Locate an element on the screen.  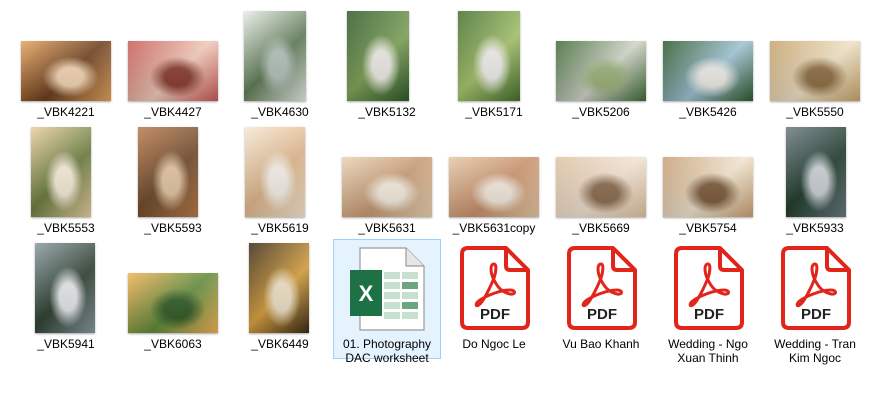
file-name: _VBK5754 is located at coordinates (708, 228).